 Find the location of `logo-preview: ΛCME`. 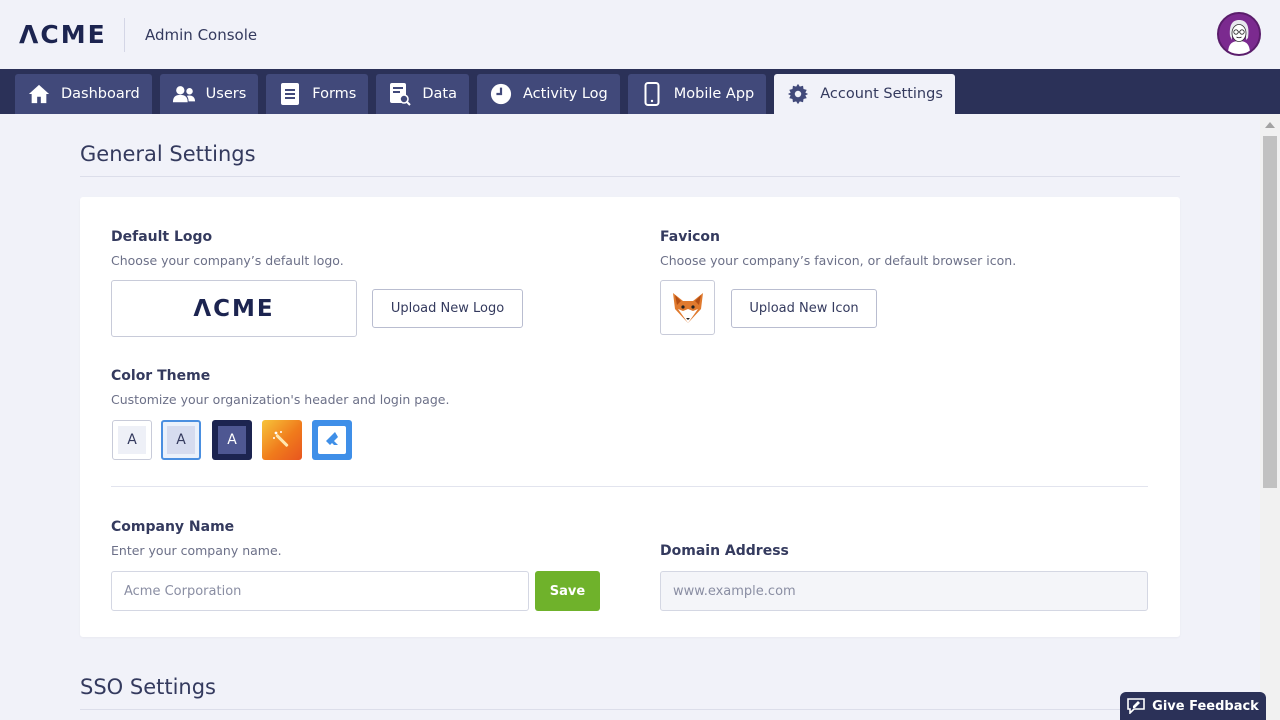

logo-preview: ΛCME is located at coordinates (234, 308).